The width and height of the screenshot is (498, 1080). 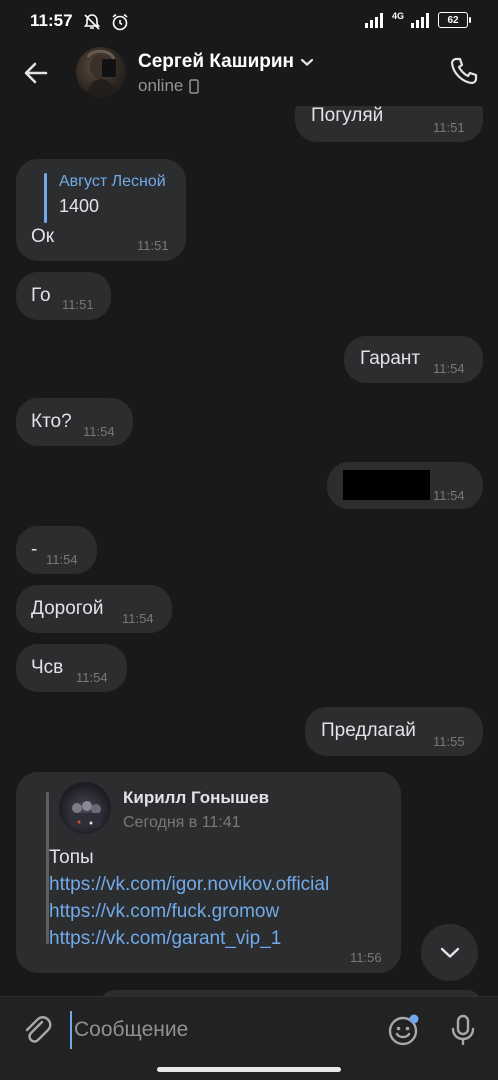 I want to click on forward-link: https://vk.com/garant_vip_1, so click(x=189, y=938).